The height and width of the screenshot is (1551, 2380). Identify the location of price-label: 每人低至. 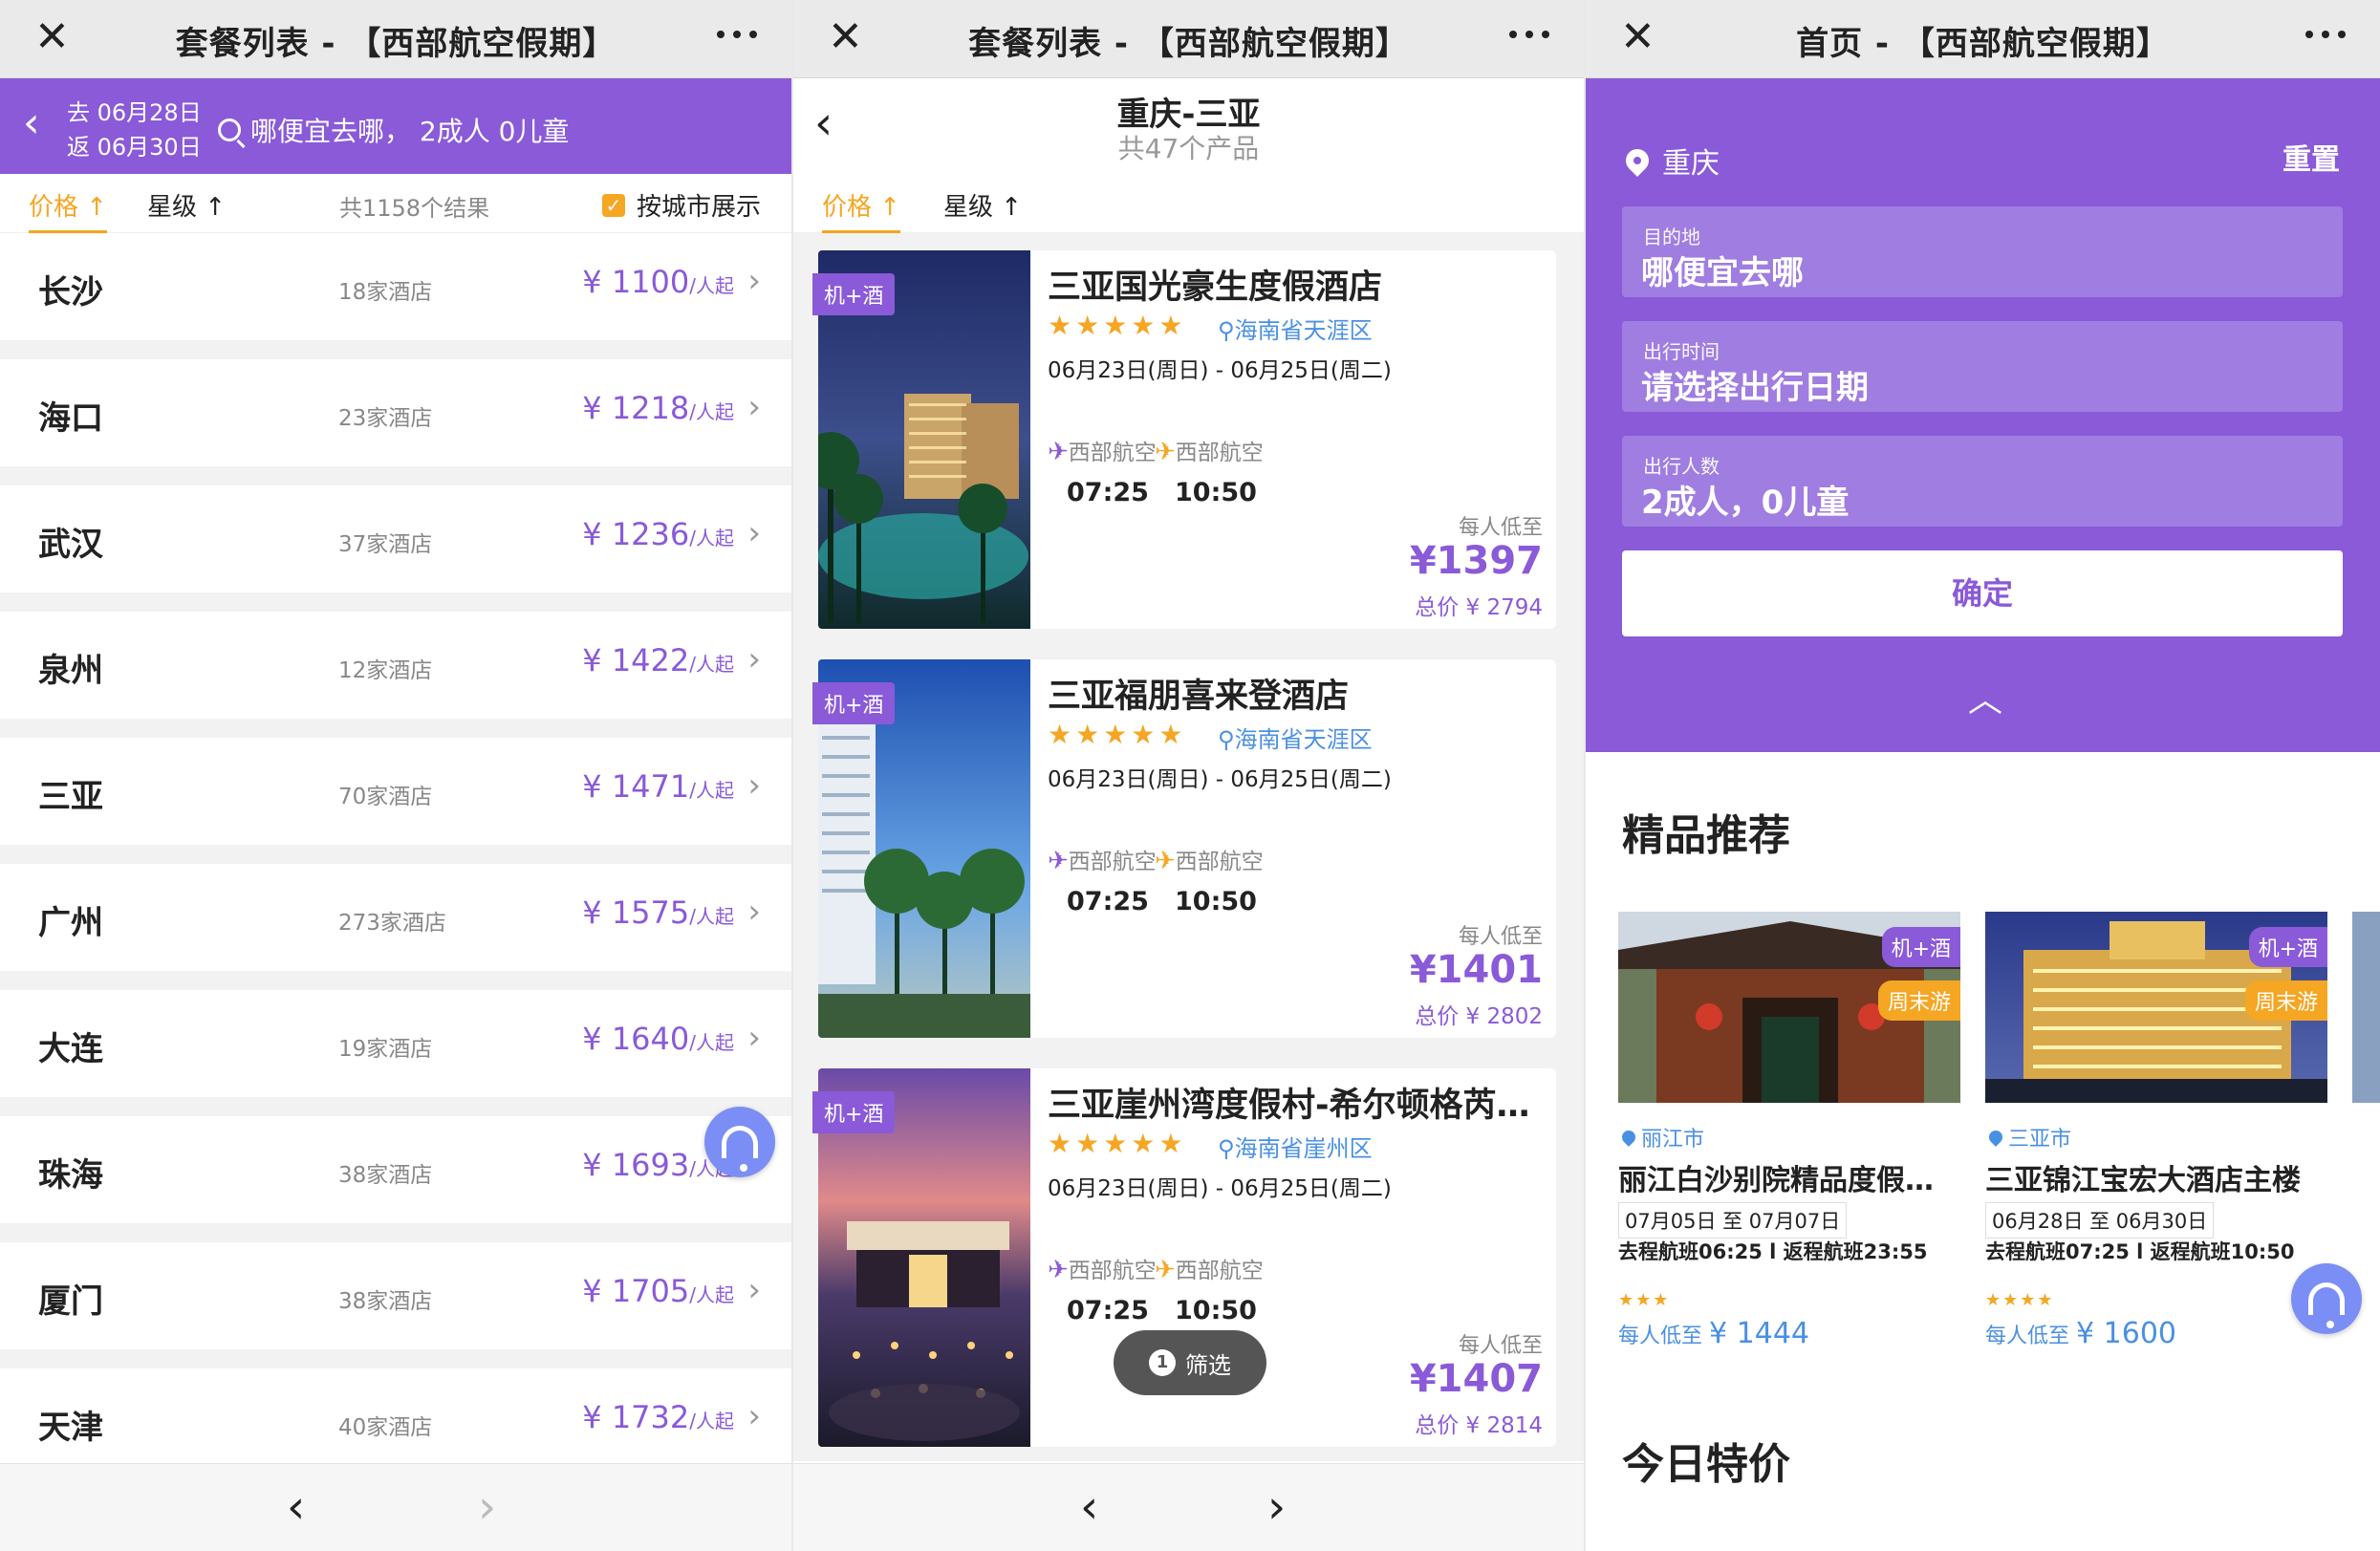
(1500, 528).